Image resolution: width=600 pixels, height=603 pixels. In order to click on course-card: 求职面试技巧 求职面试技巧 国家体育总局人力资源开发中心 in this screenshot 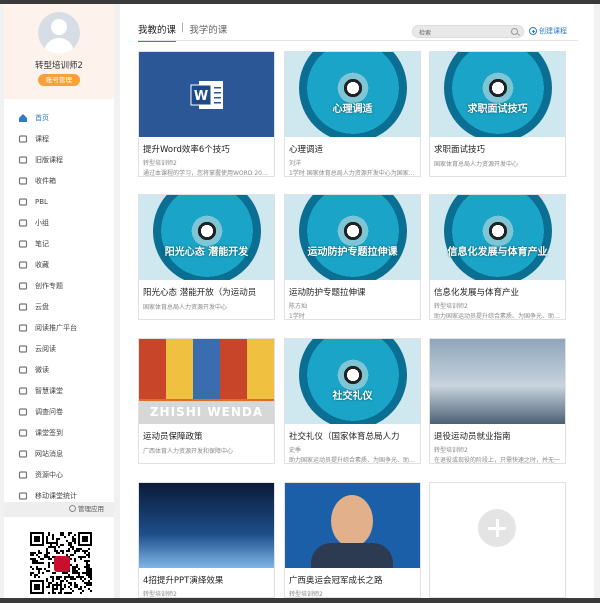, I will do `click(497, 114)`.